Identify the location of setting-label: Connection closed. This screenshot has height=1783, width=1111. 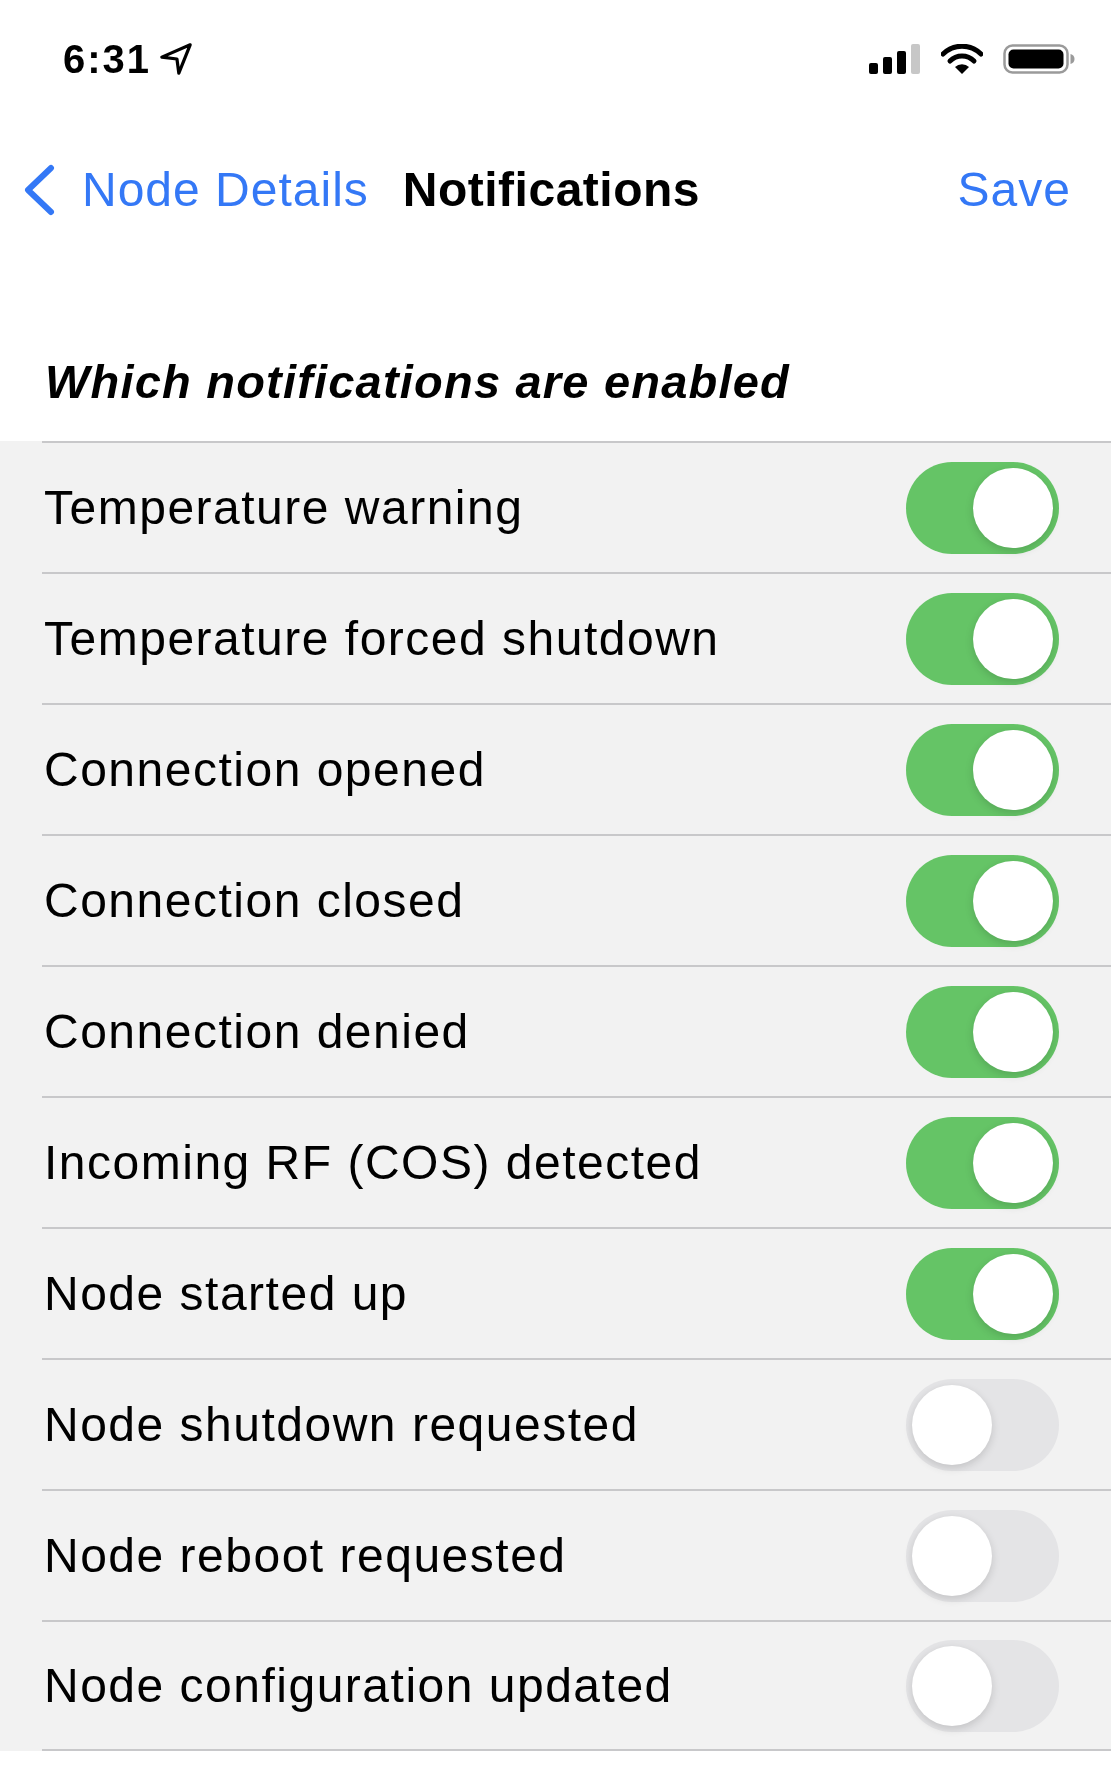
(254, 900).